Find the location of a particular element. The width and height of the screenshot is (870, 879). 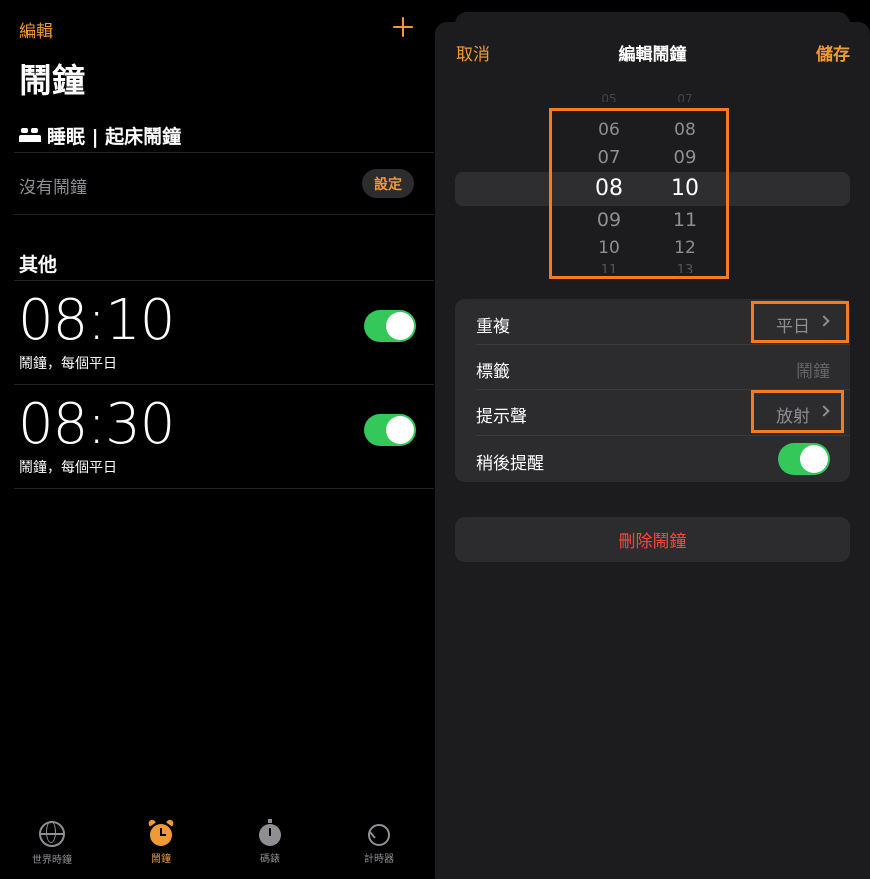

repeat-label: 重複 is located at coordinates (493, 327).